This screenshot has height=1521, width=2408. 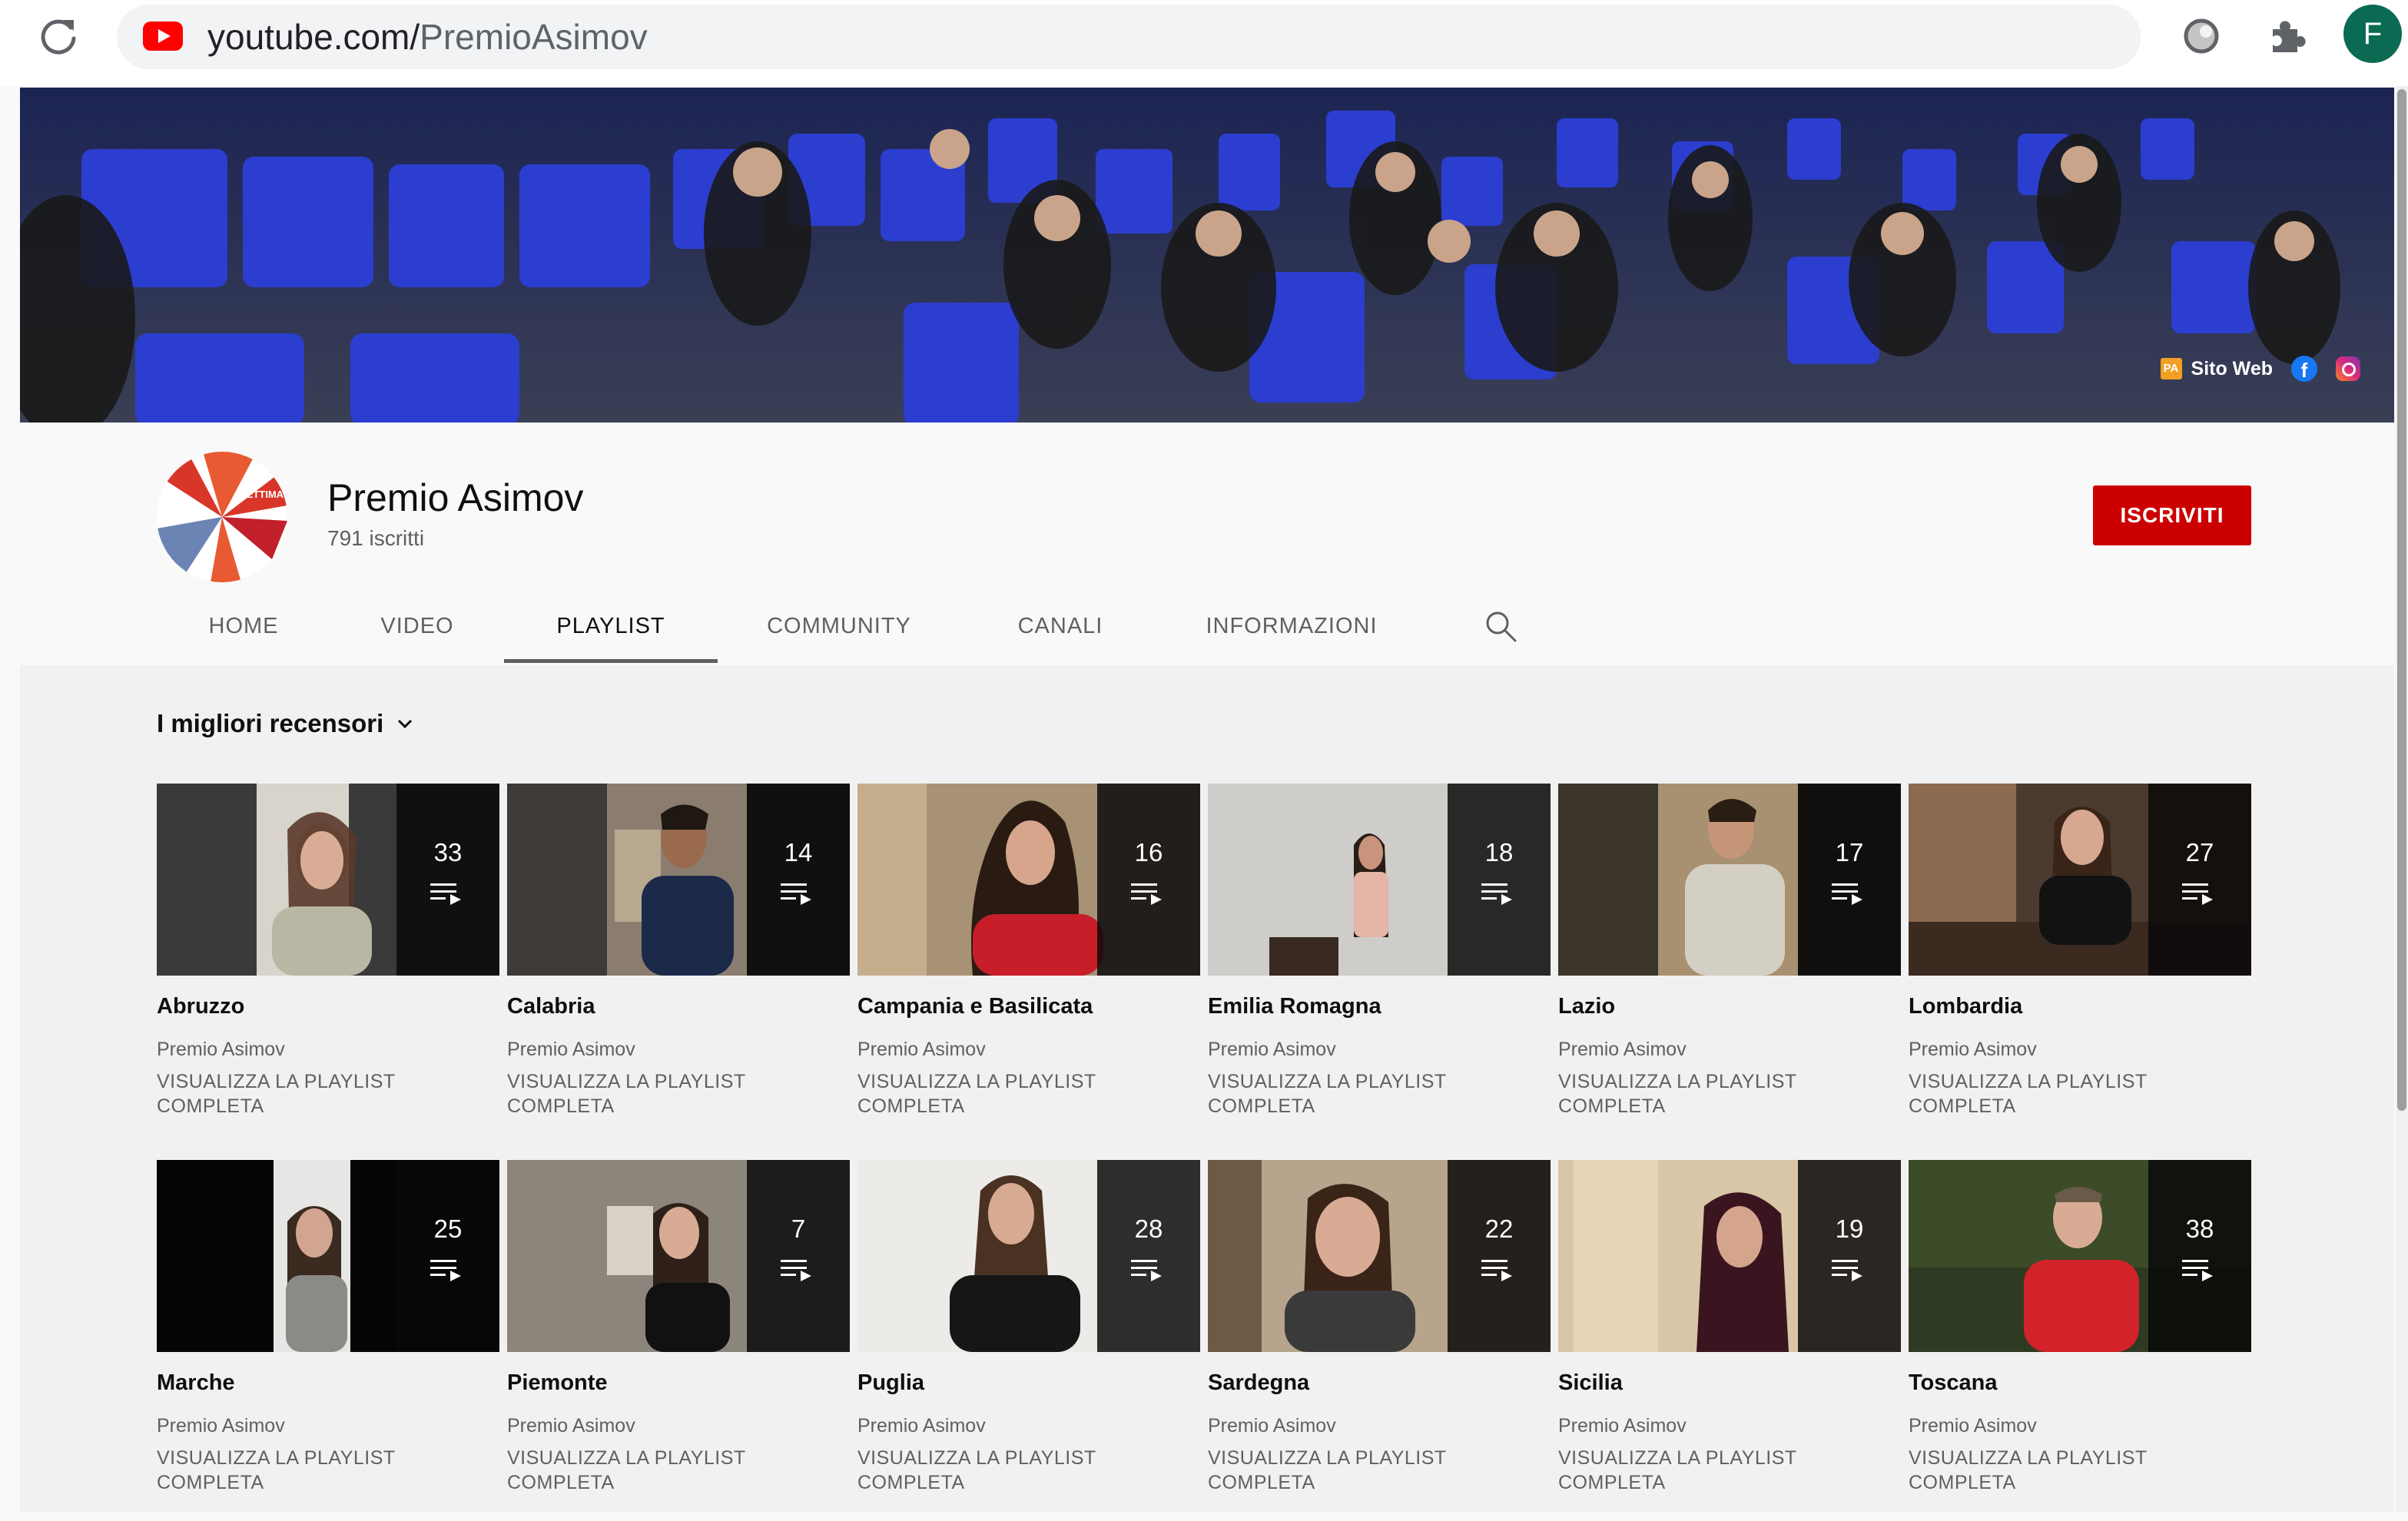 I want to click on browser-toolbar: youtube.com/PremioAsimov F, so click(x=1204, y=43).